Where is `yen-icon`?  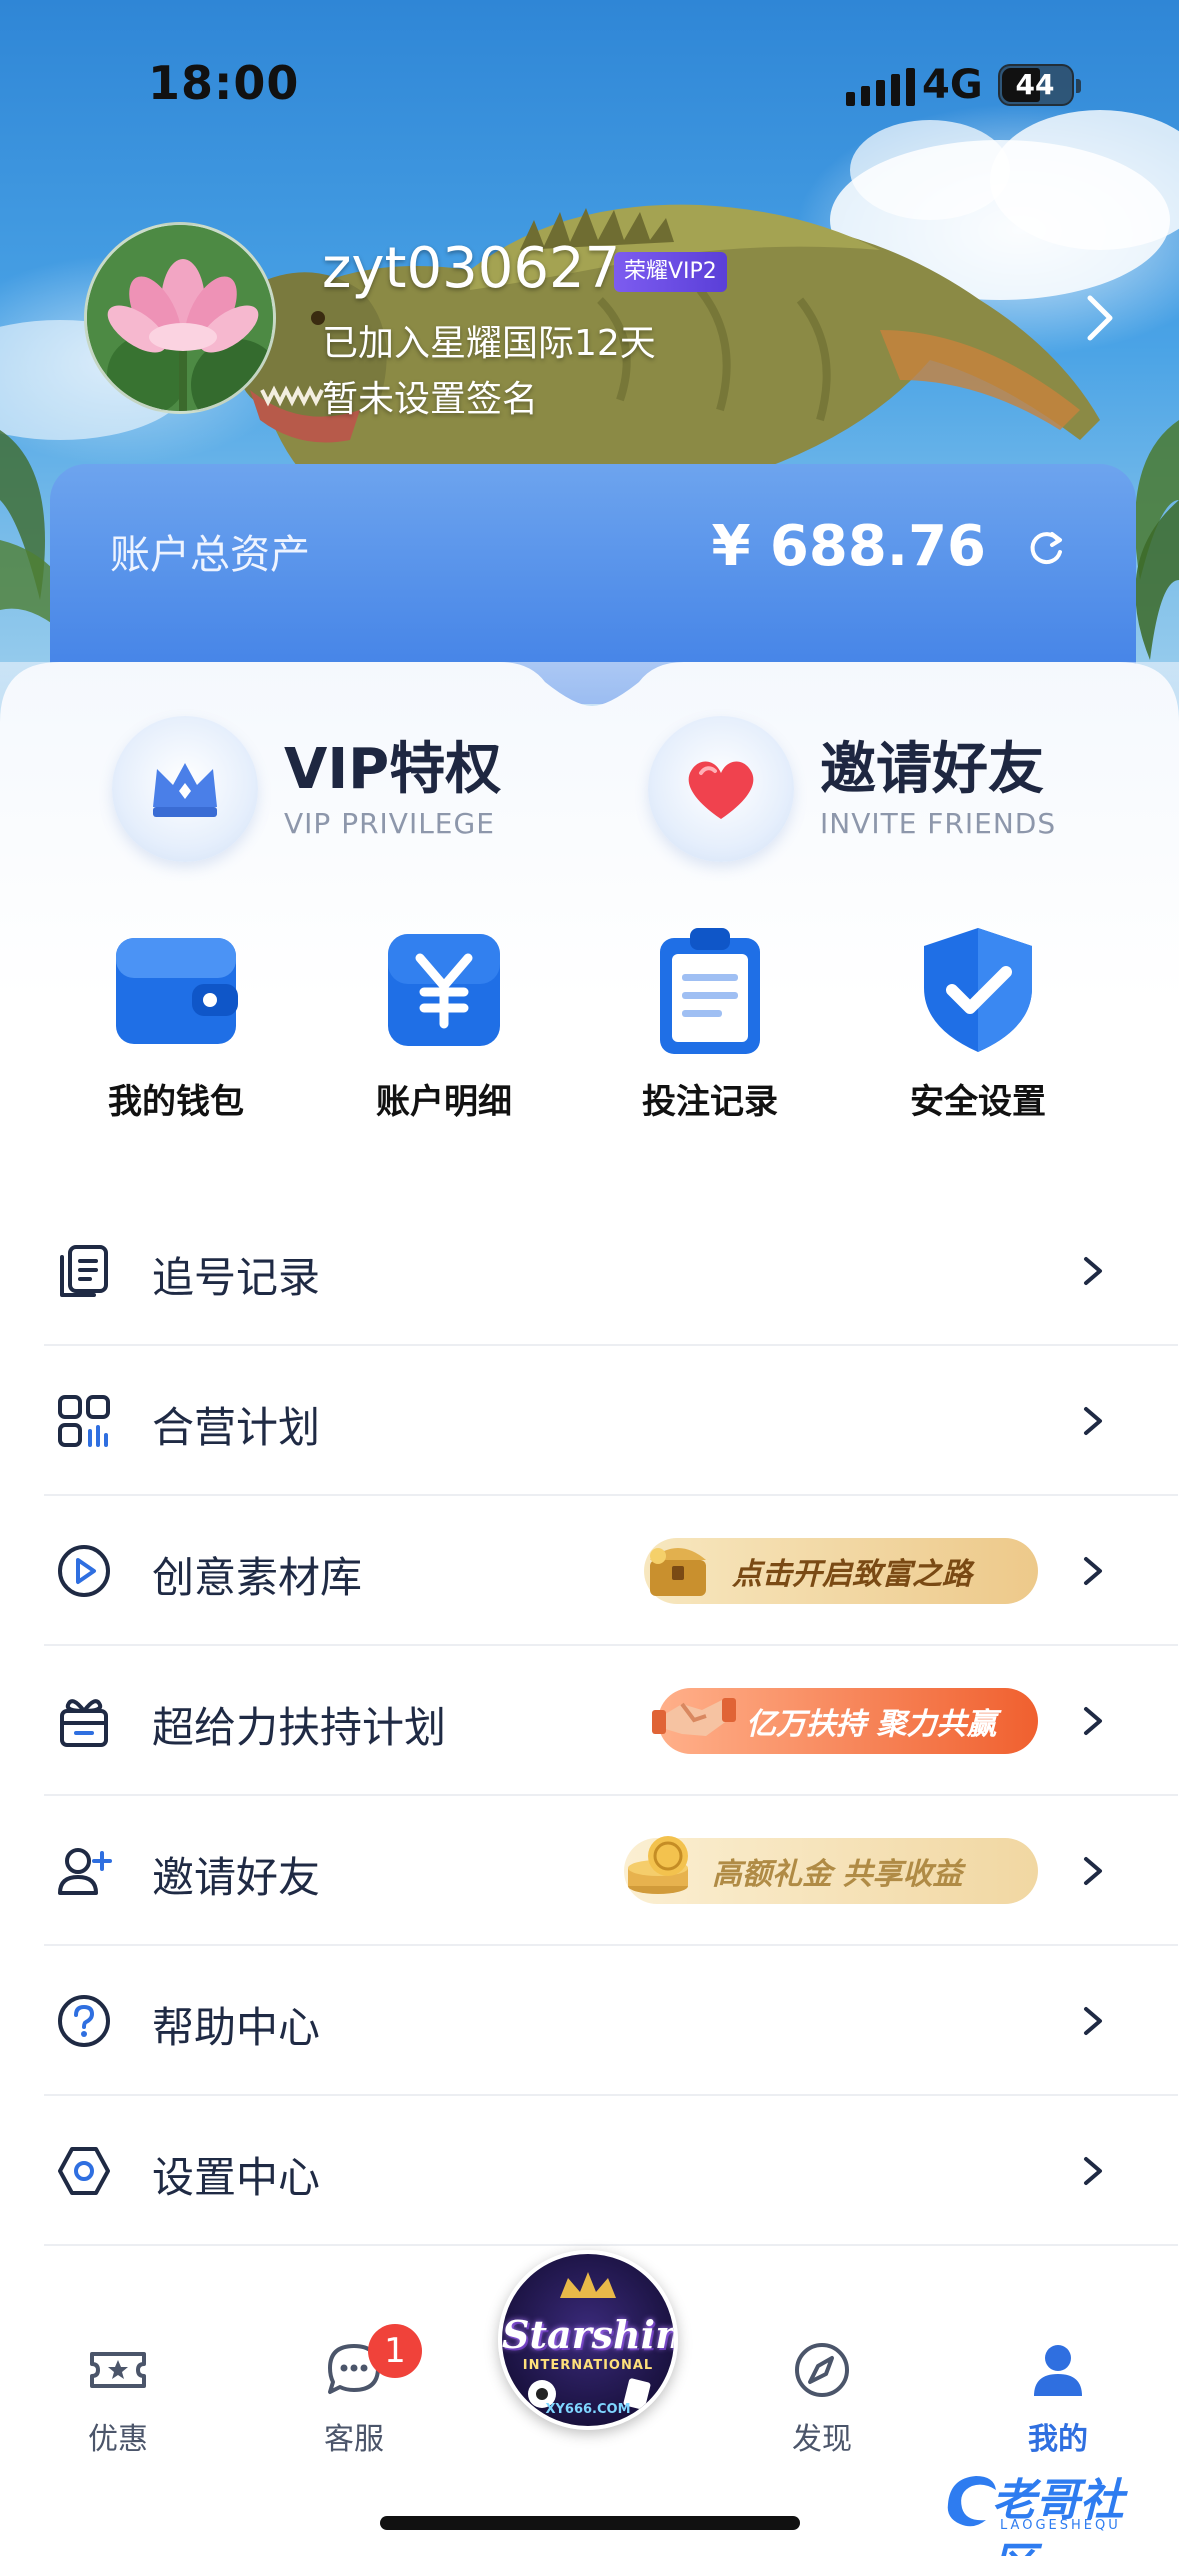 yen-icon is located at coordinates (444, 990).